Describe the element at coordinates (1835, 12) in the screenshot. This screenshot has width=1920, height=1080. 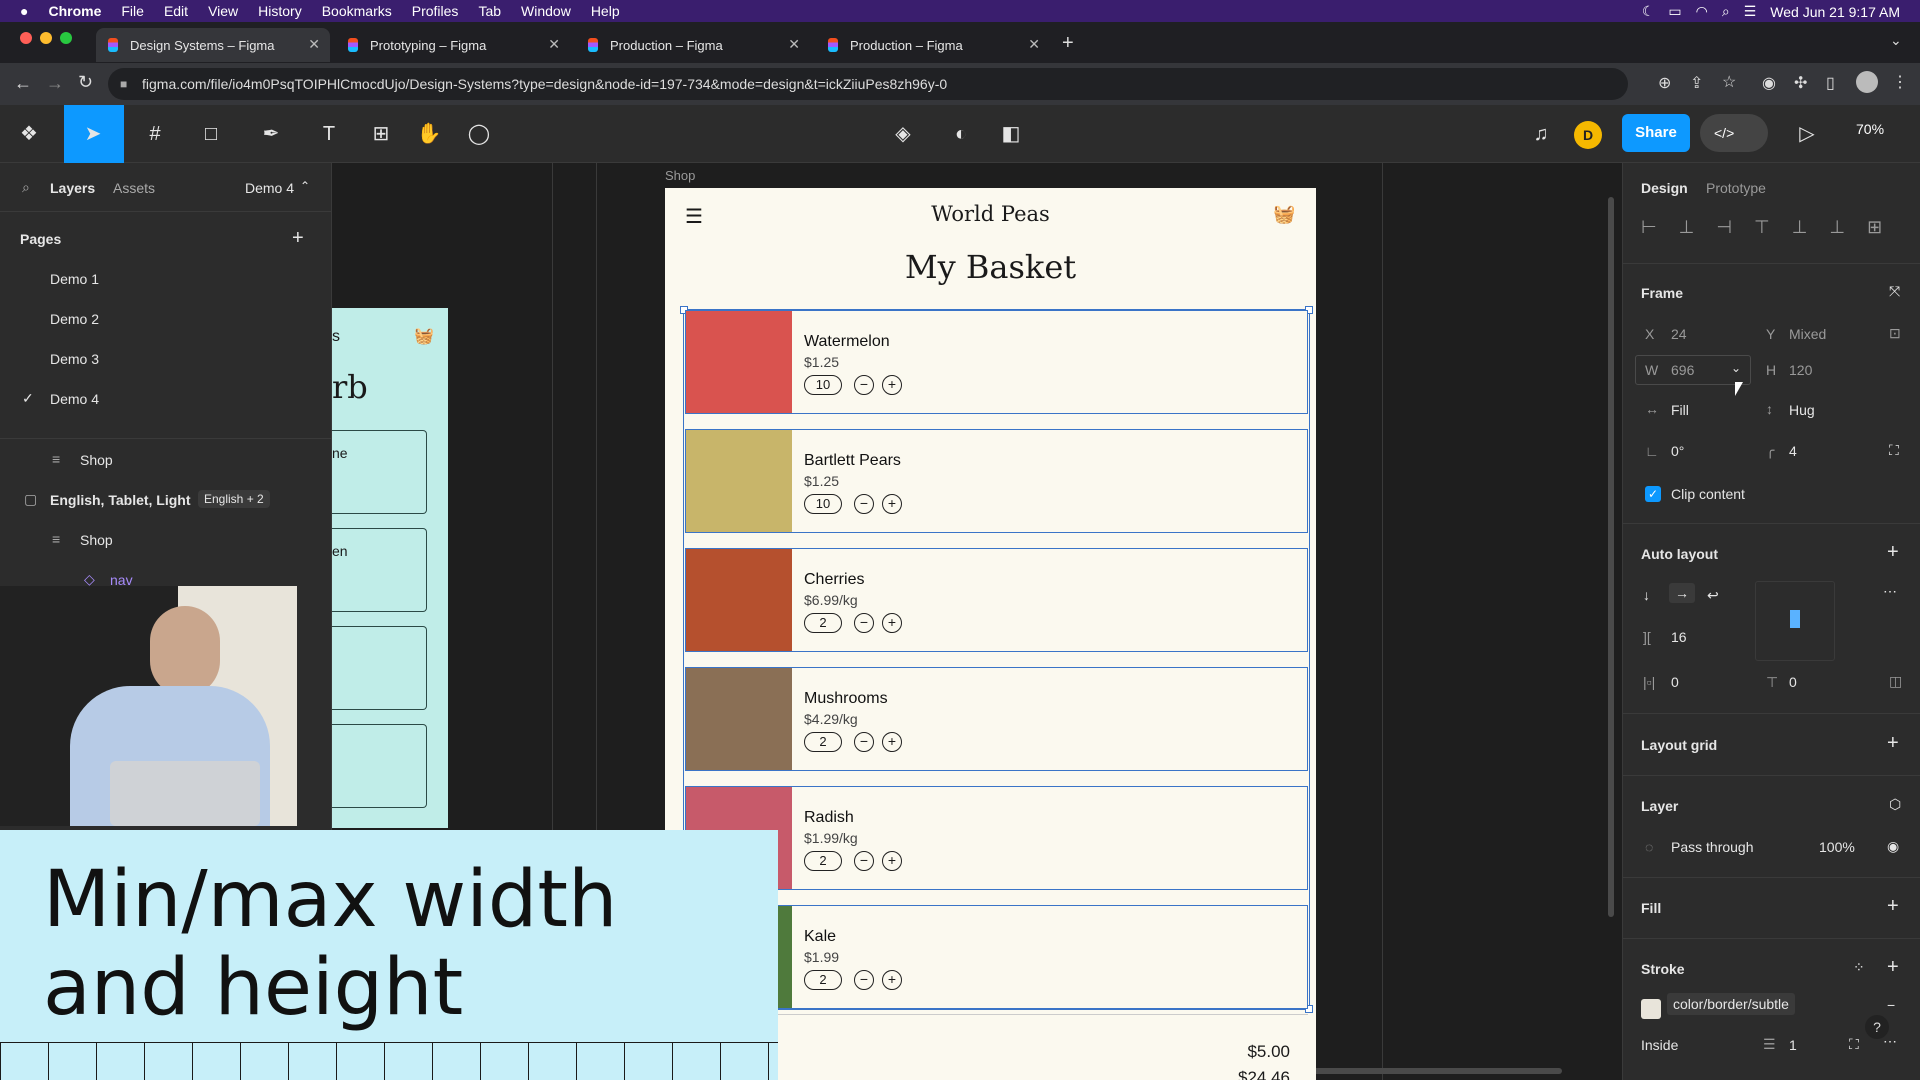
I see `clock: Wed Jun 21 9:17 AM` at that location.